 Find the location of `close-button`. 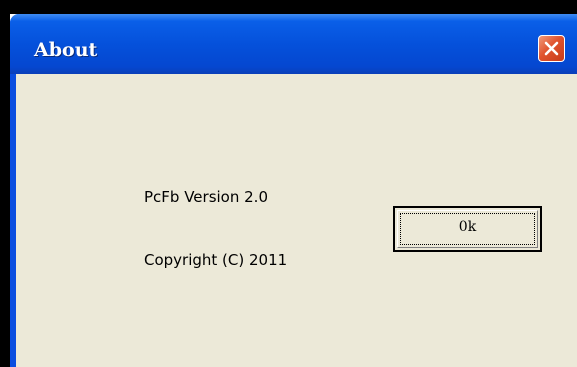

close-button is located at coordinates (551, 48).